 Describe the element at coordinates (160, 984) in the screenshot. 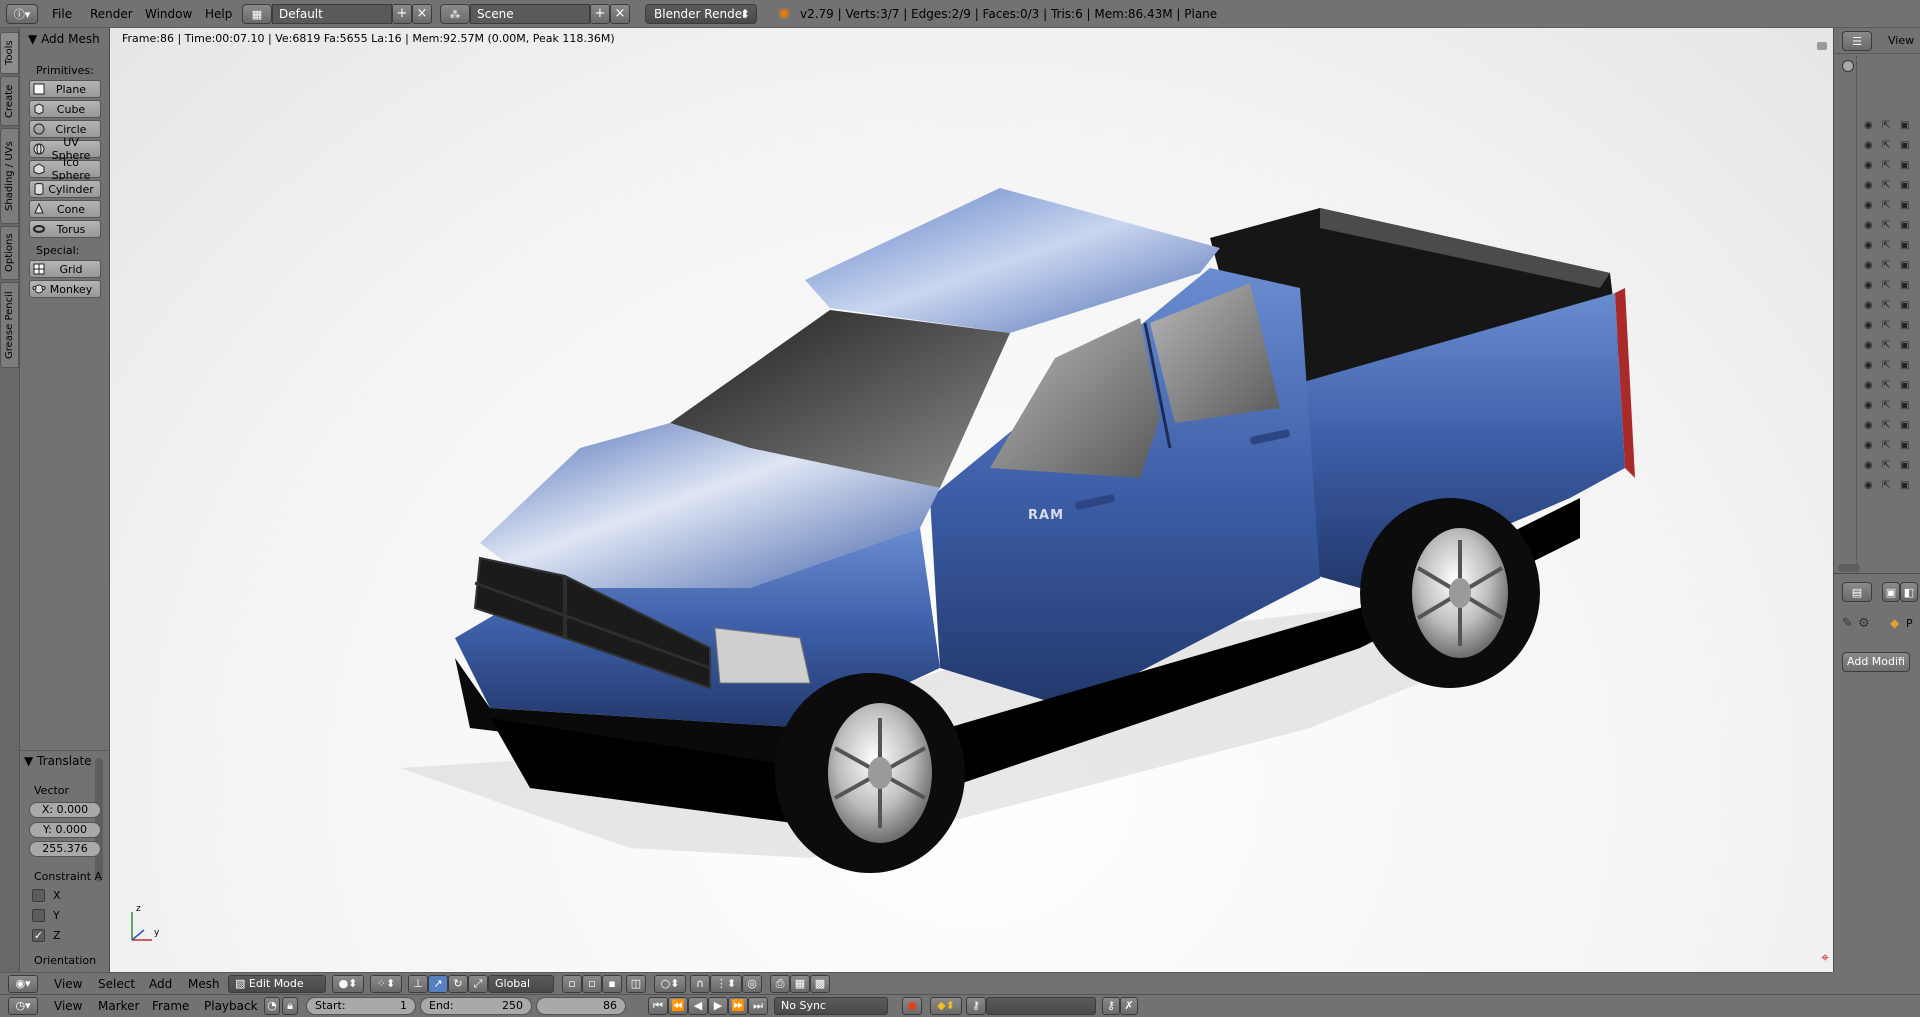

I see `menu-add: Add` at that location.